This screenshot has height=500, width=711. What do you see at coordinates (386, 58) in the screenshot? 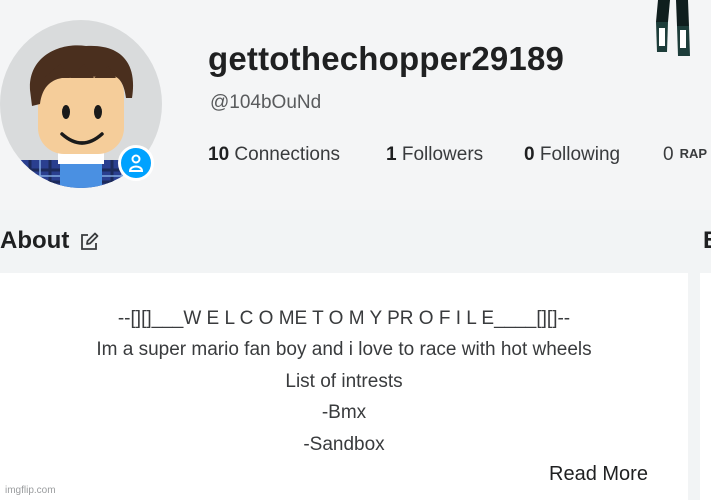
I see `profile-username: gettothechopper29189` at bounding box center [386, 58].